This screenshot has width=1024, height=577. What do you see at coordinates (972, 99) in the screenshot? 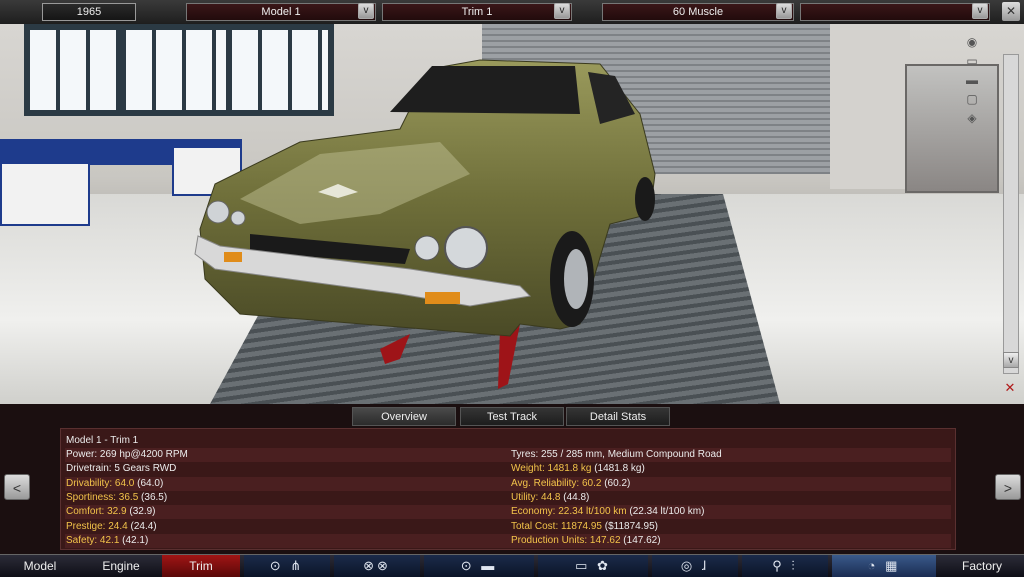
I see `car-top-icon: ▢` at bounding box center [972, 99].